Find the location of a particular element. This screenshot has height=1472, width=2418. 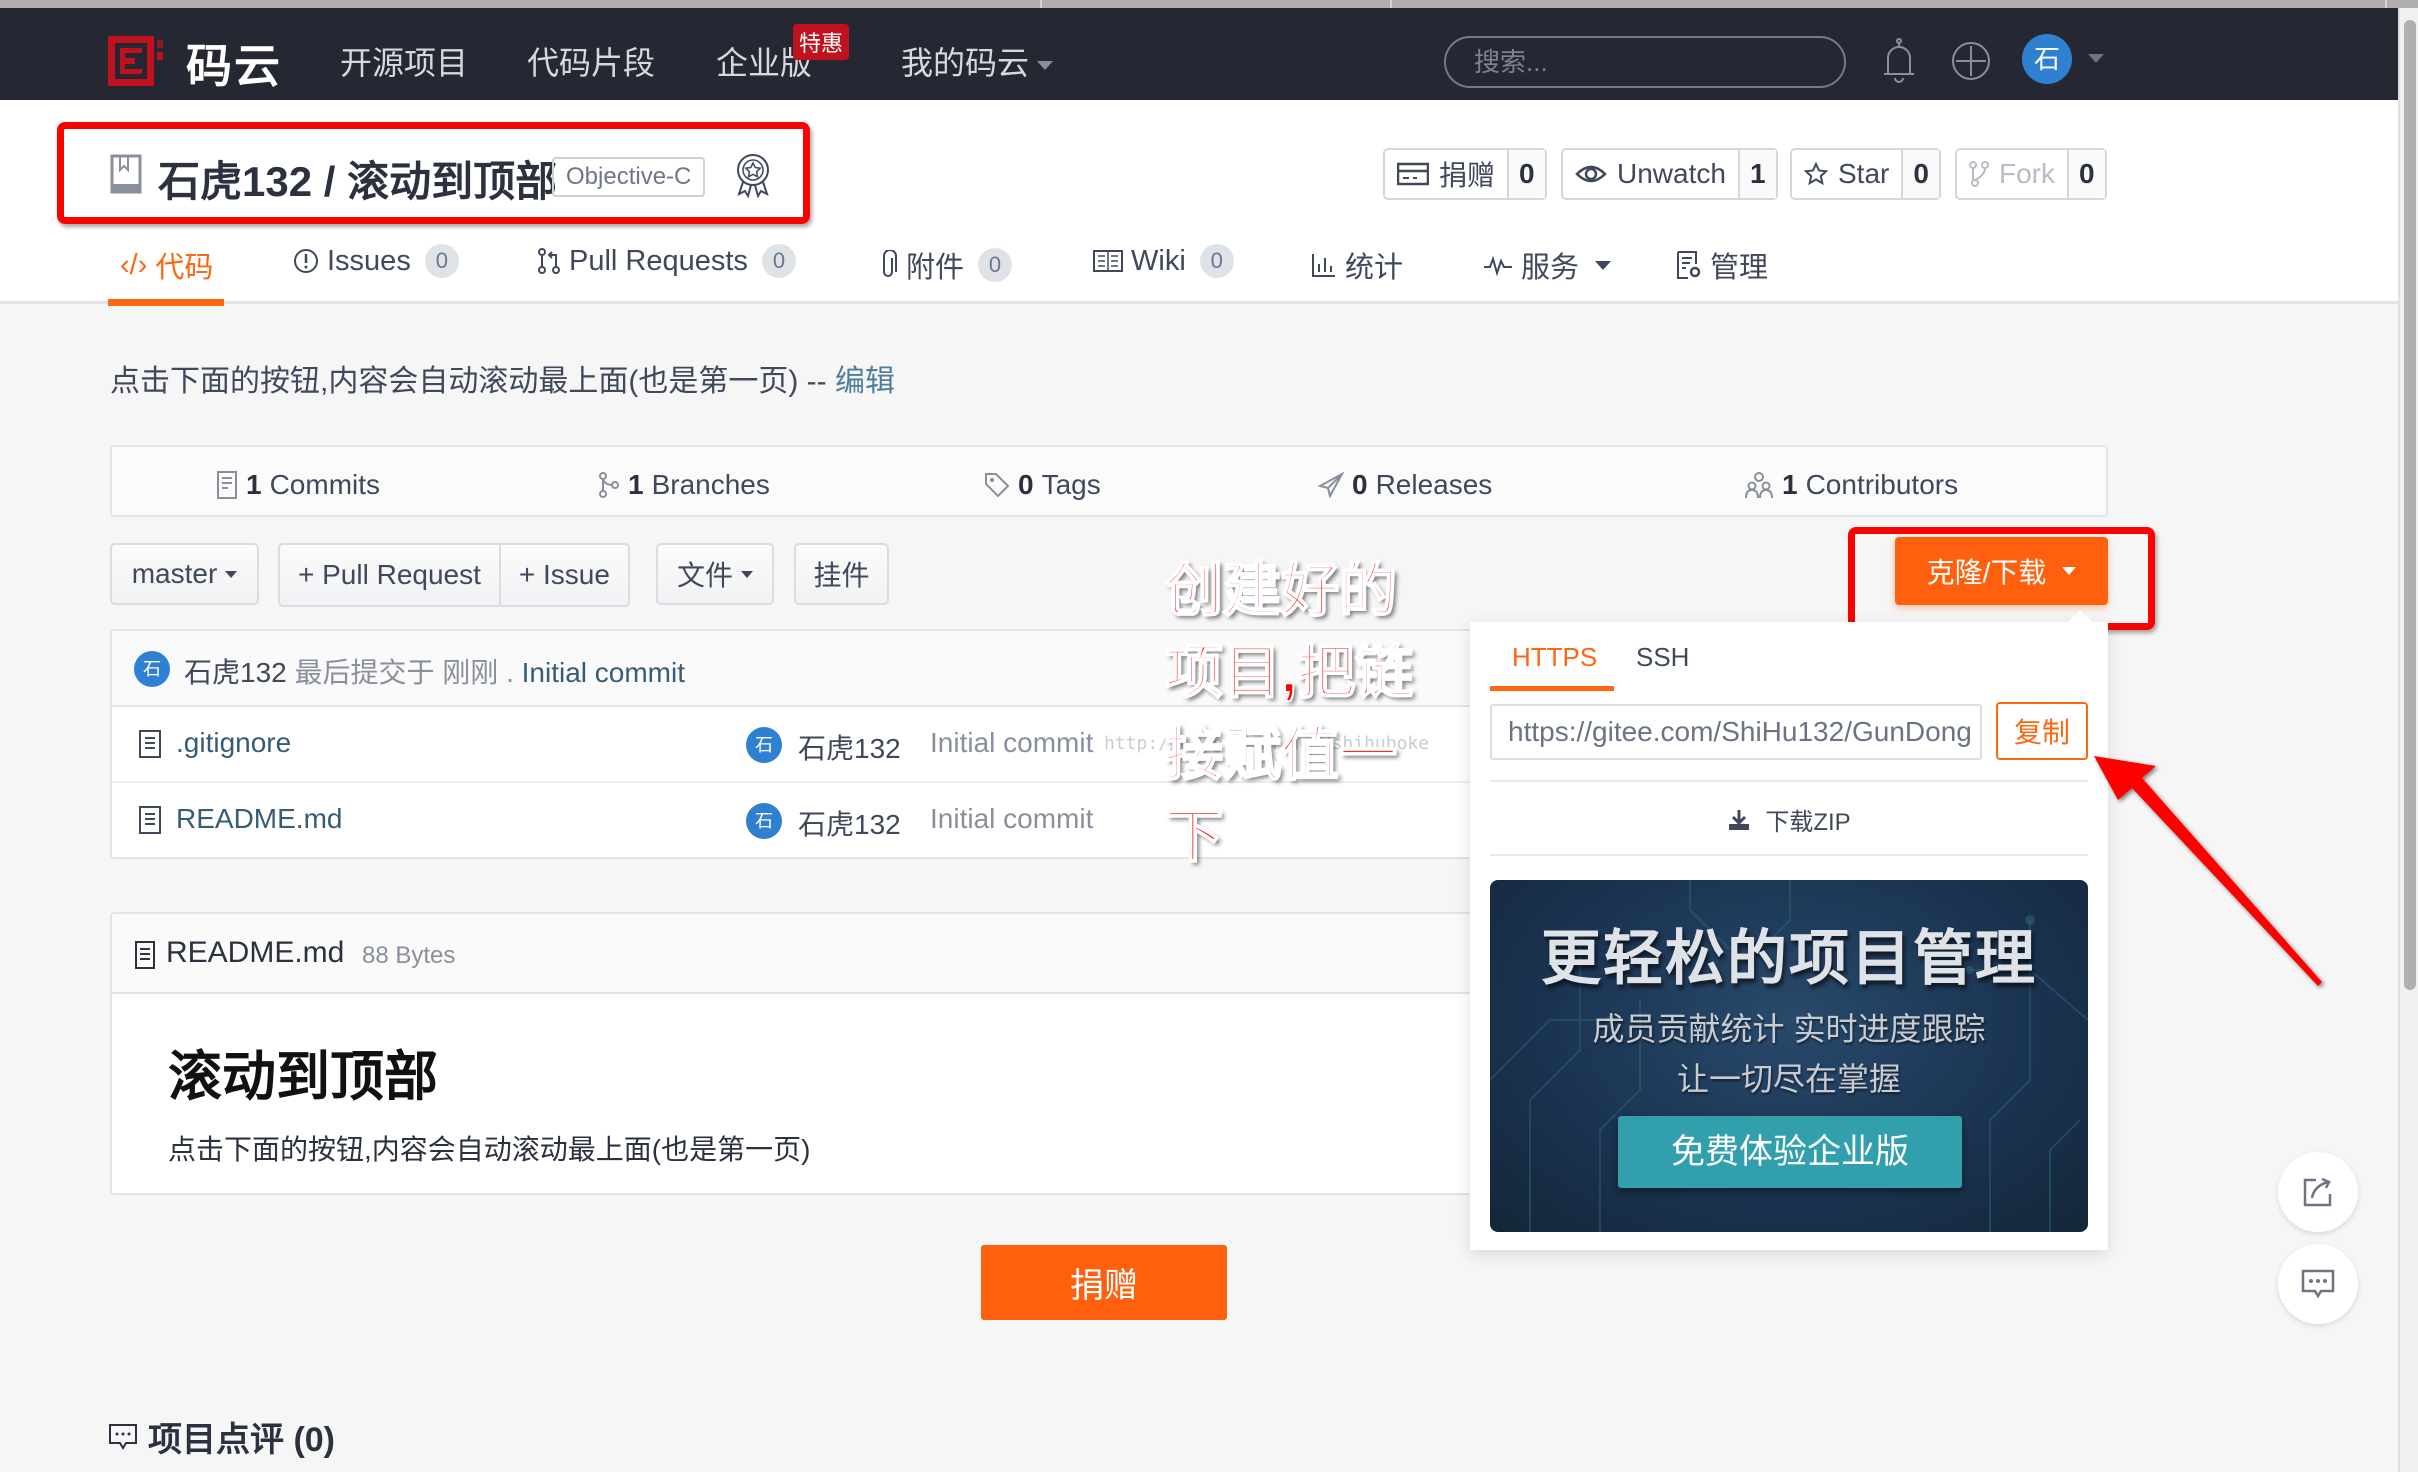

tags-count: 0 is located at coordinates (1026, 484).